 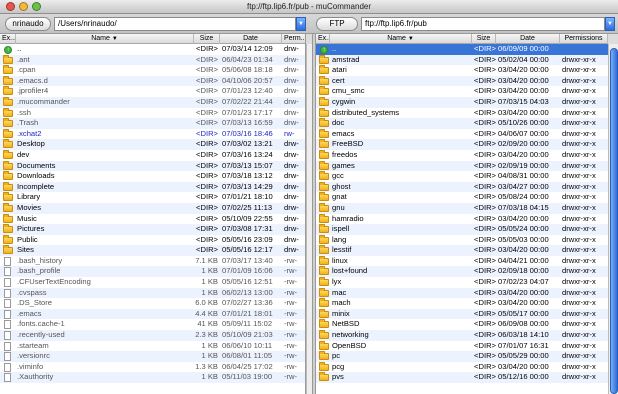 I want to click on right-col-size: Size, so click(x=484, y=39).